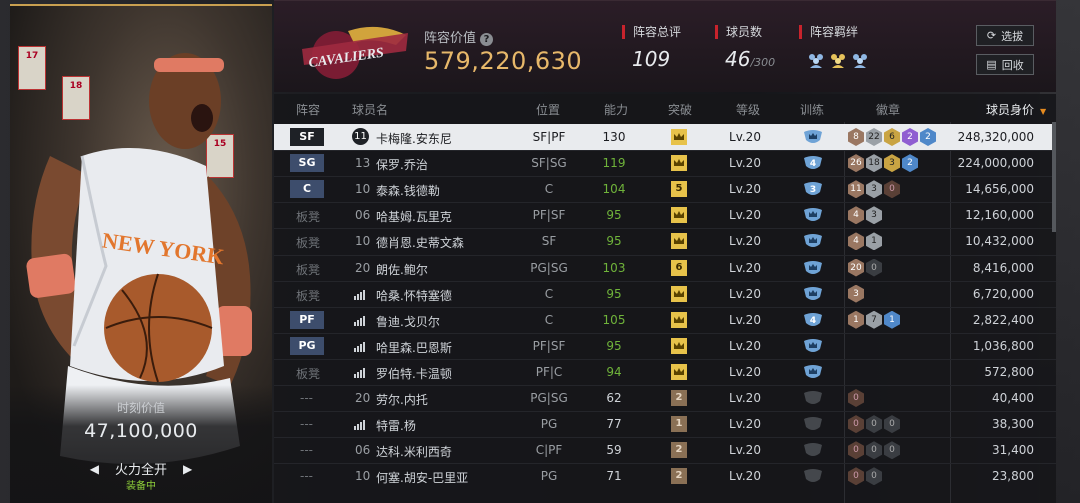 This screenshot has height=503, width=1080. What do you see at coordinates (665, 294) in the screenshot?
I see `table-row: 板凳 哈桑.怀特塞德 C 95 Lv.20 3 6,720,000` at bounding box center [665, 294].